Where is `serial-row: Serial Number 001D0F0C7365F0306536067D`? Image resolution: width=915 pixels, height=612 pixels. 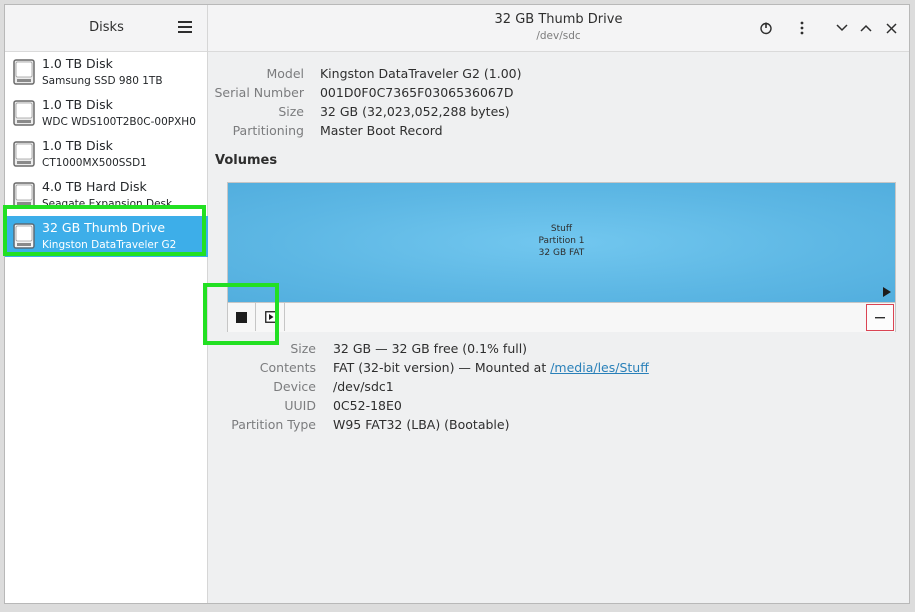 serial-row: Serial Number 001D0F0C7365F0306536067D is located at coordinates (360, 92).